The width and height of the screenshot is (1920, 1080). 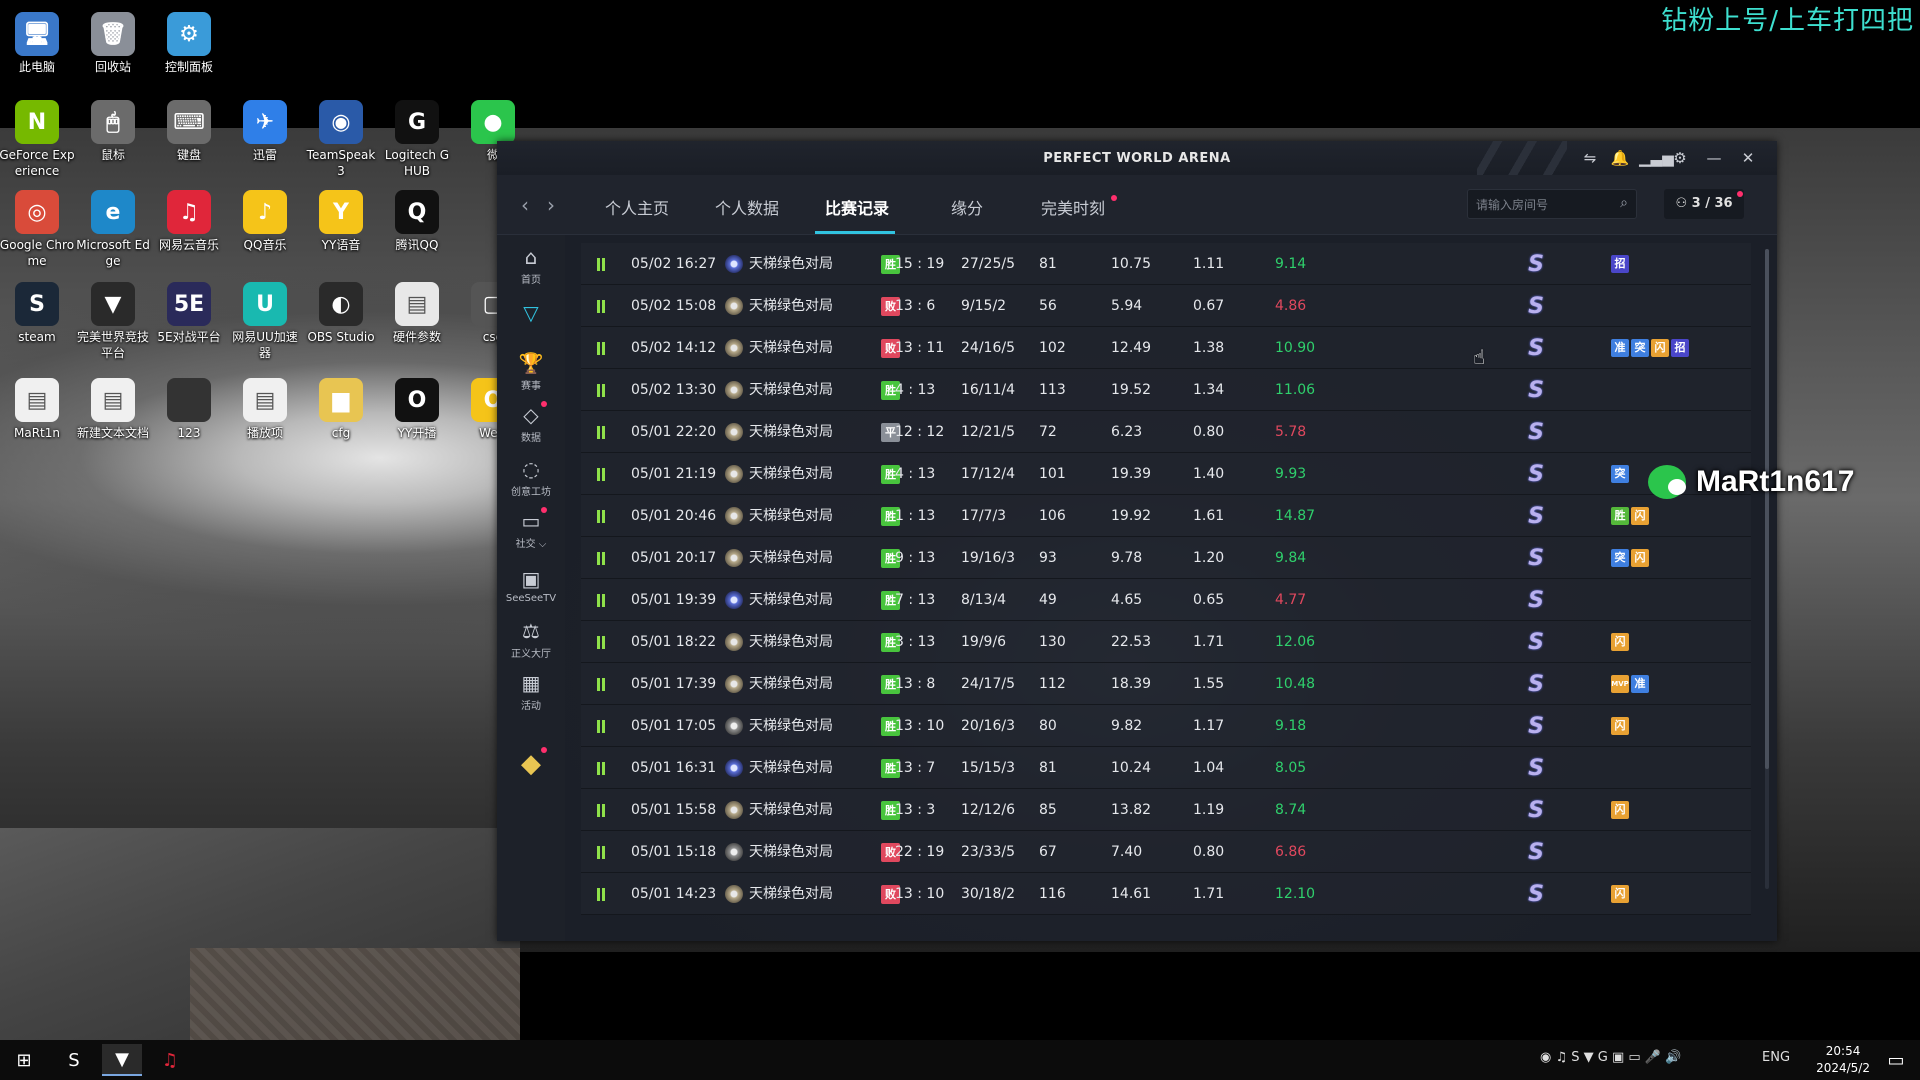 What do you see at coordinates (1767, 509) in the screenshot?
I see `scrollbar-thumb` at bounding box center [1767, 509].